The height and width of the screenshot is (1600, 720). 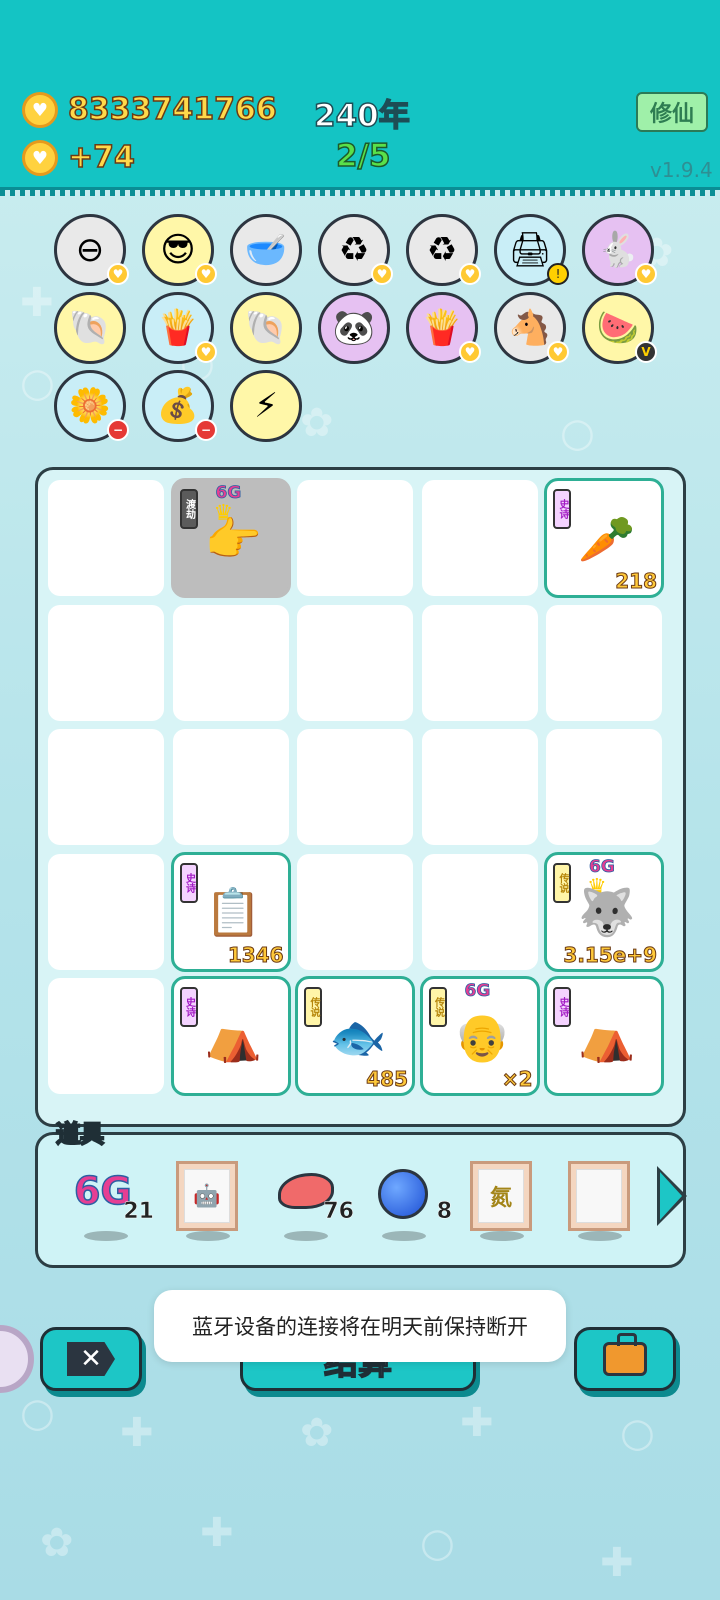 What do you see at coordinates (403, 1194) in the screenshot?
I see `blueberry-icon` at bounding box center [403, 1194].